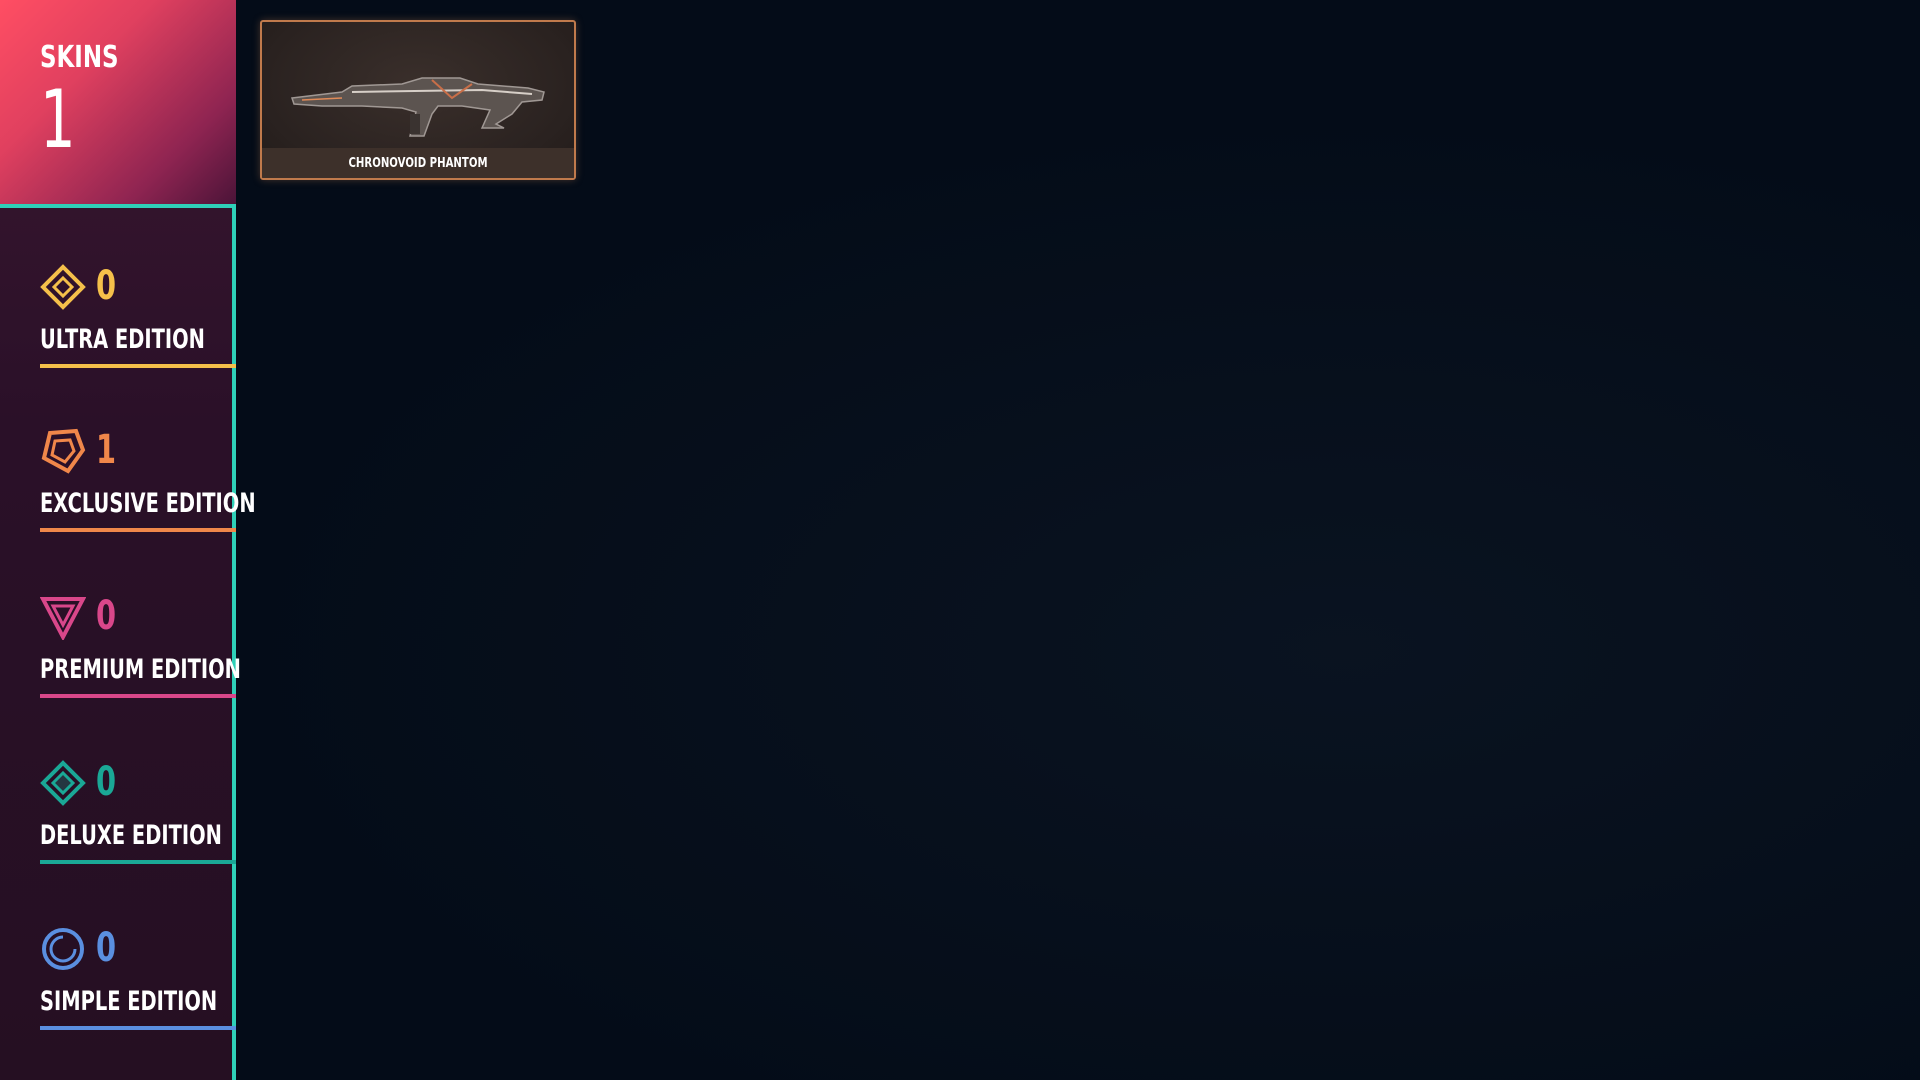 The image size is (1920, 1080). What do you see at coordinates (148, 503) in the screenshot?
I see `edition-exclusive-label: EXCLUSIVE EDITION` at bounding box center [148, 503].